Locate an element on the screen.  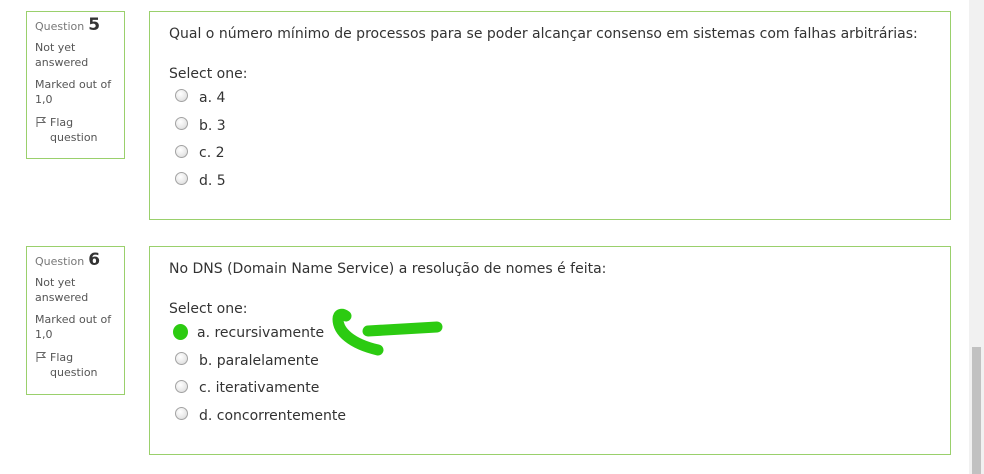
question-number: Question 5 is located at coordinates (75, 25).